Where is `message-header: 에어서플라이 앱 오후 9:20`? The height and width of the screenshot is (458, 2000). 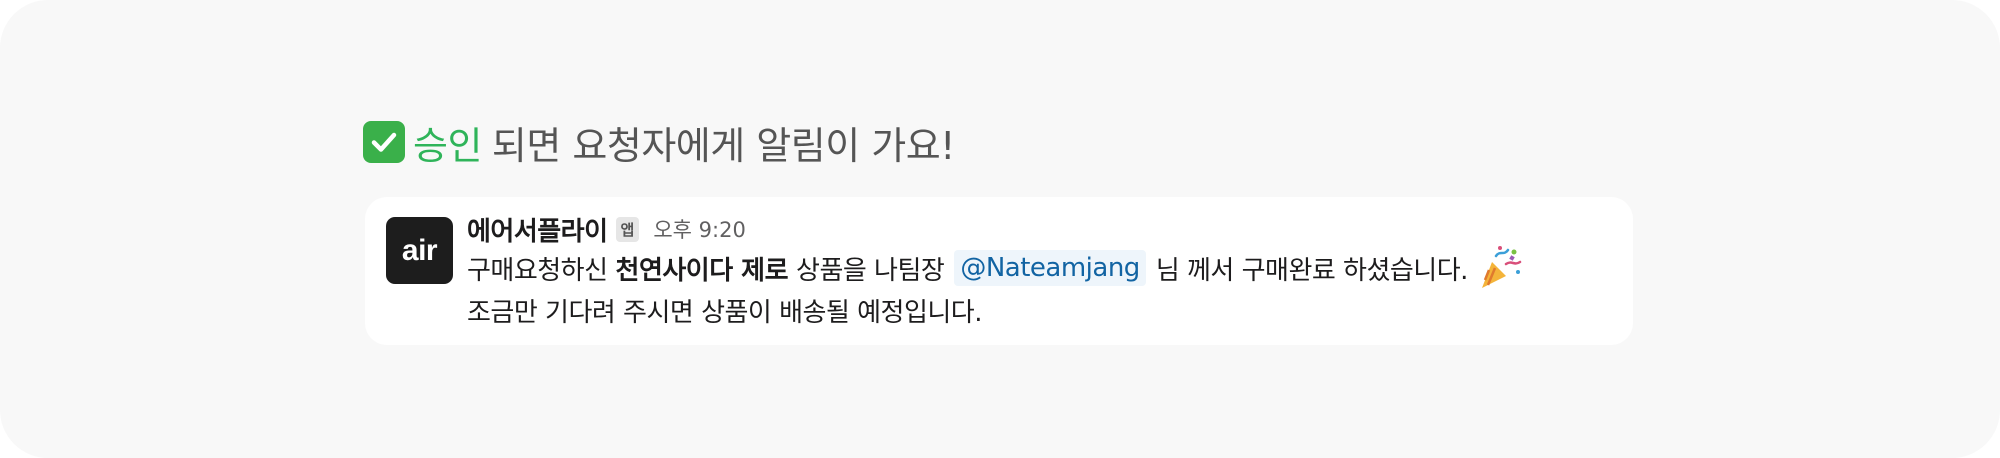
message-header: 에어서플라이 앱 오후 9:20 is located at coordinates (1040, 229).